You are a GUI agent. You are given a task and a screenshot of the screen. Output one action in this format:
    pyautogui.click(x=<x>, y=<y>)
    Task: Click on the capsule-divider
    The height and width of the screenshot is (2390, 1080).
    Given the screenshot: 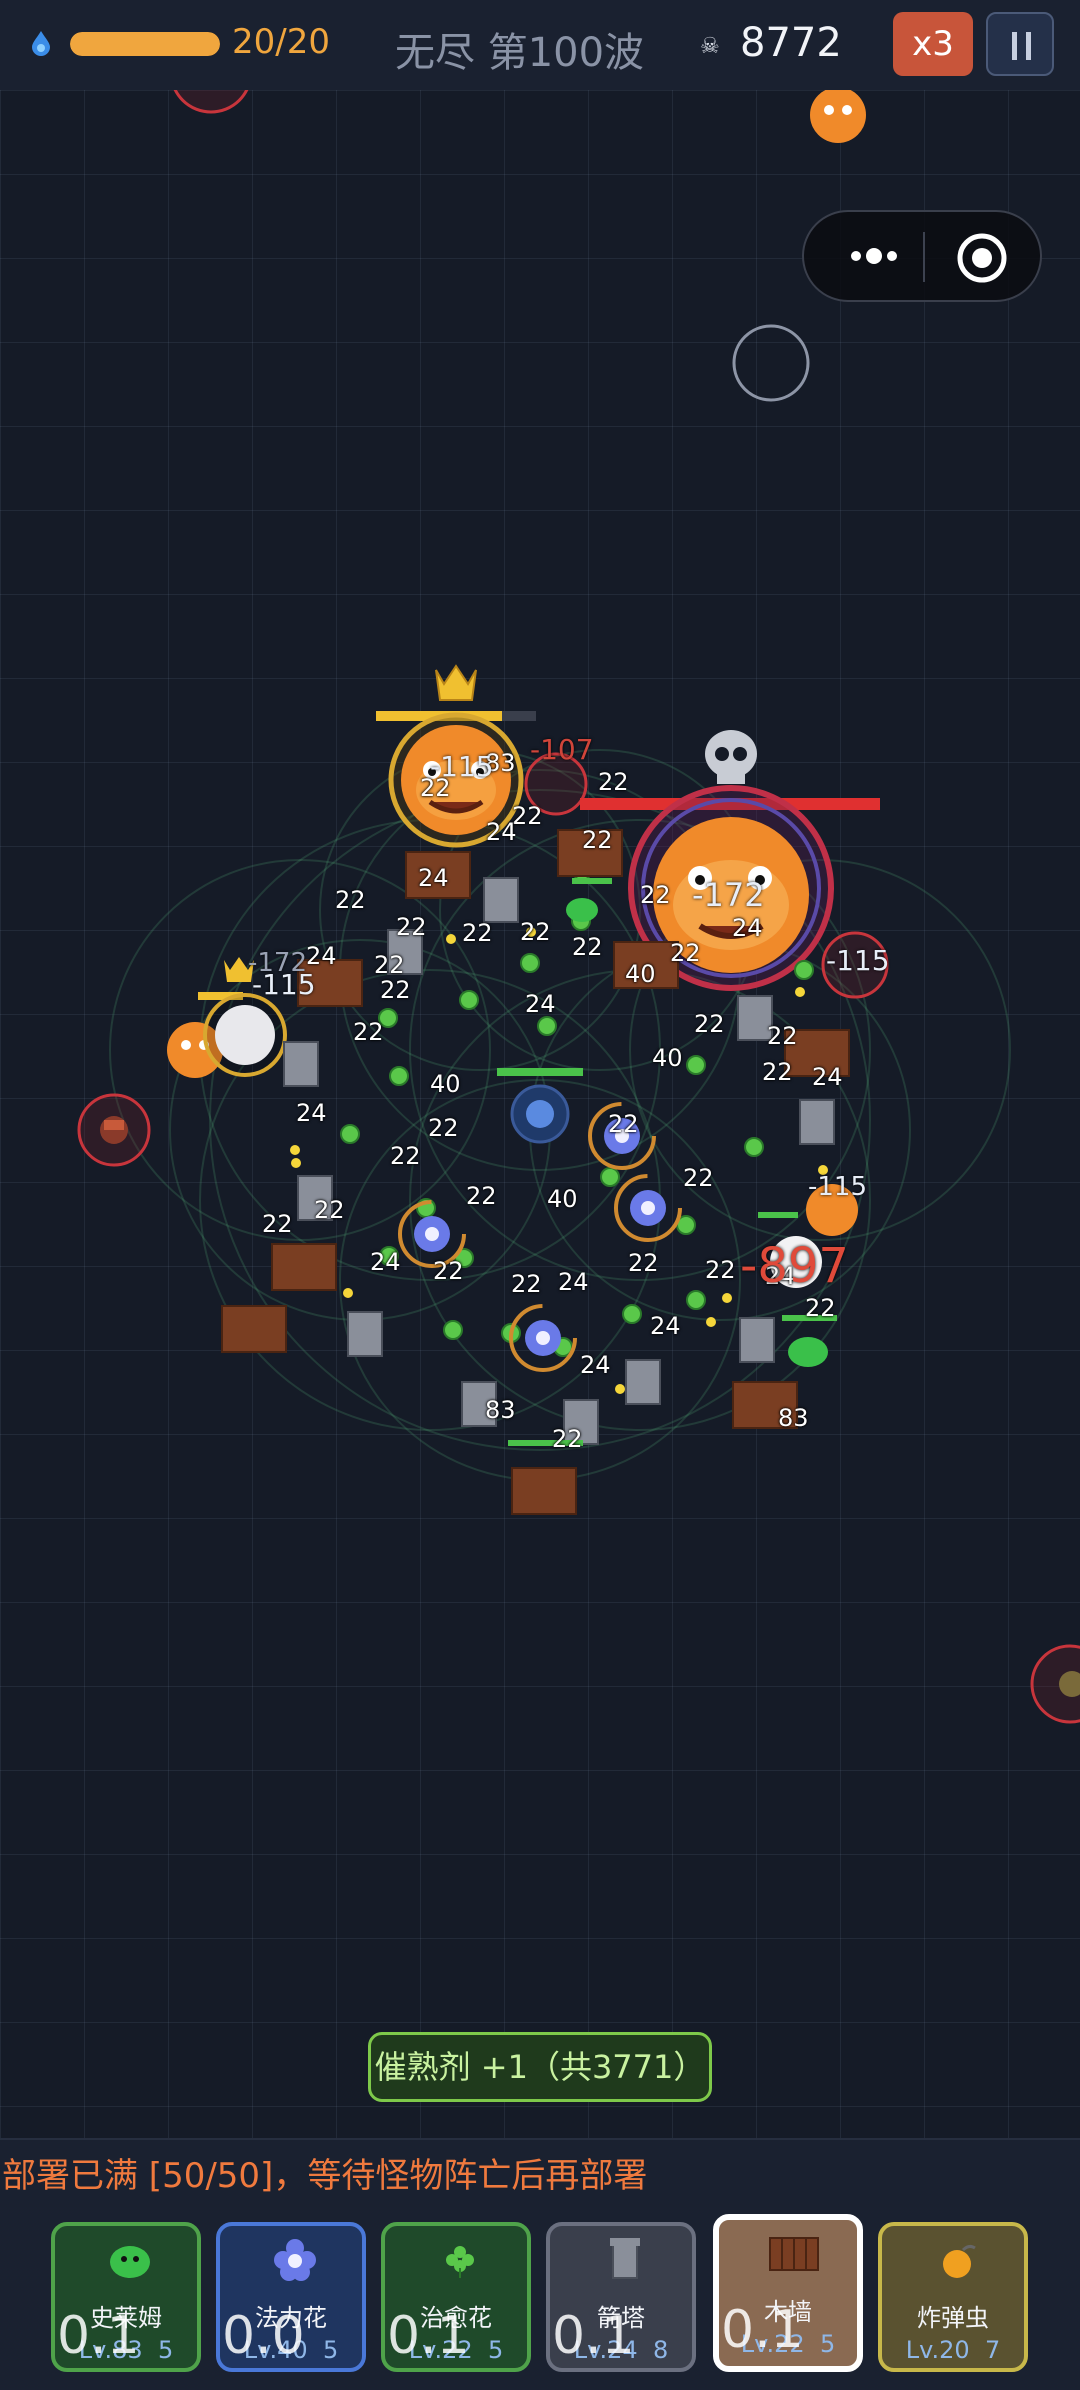 What is the action you would take?
    pyautogui.click(x=924, y=257)
    